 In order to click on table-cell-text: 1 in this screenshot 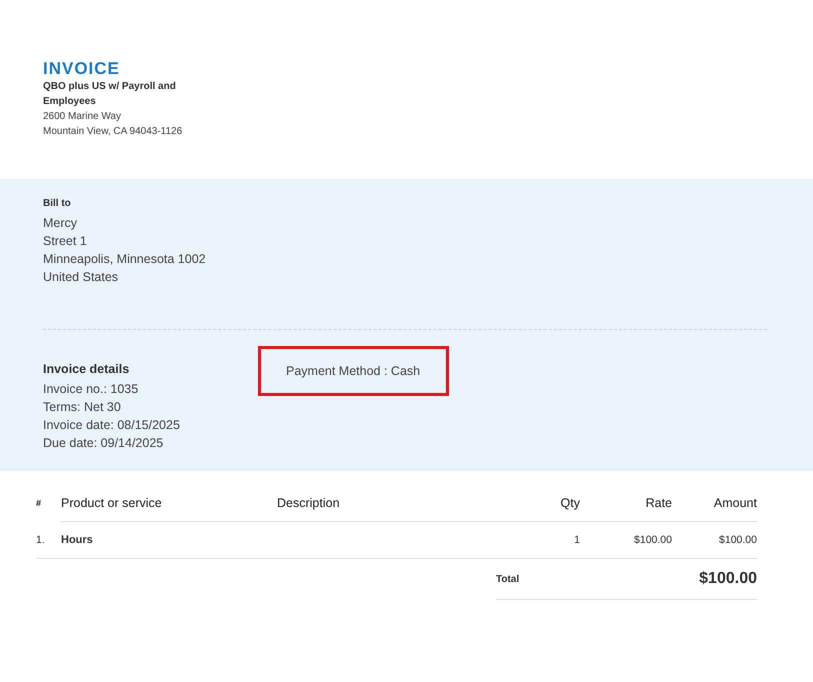, I will do `click(576, 540)`.